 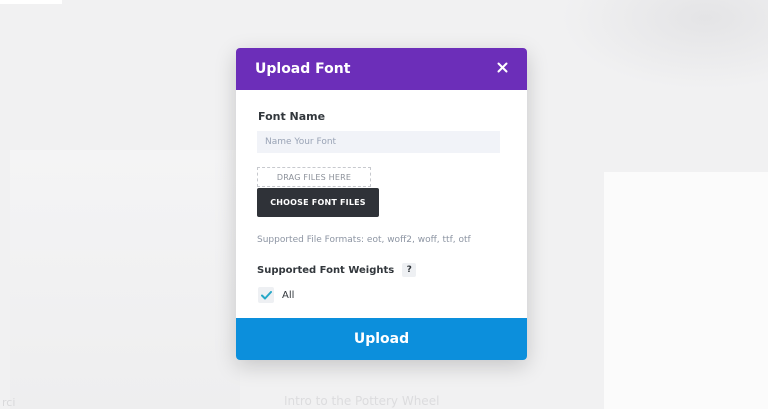 What do you see at coordinates (303, 69) in the screenshot?
I see `modal-title: Upload Font` at bounding box center [303, 69].